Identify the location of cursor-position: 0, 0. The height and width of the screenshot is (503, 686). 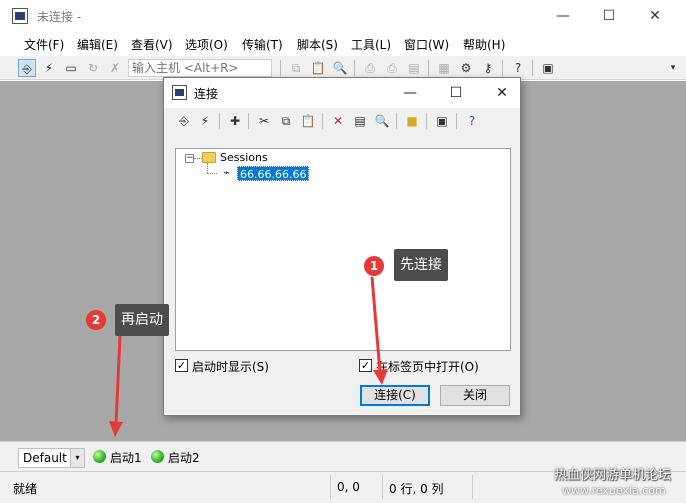
(356, 487).